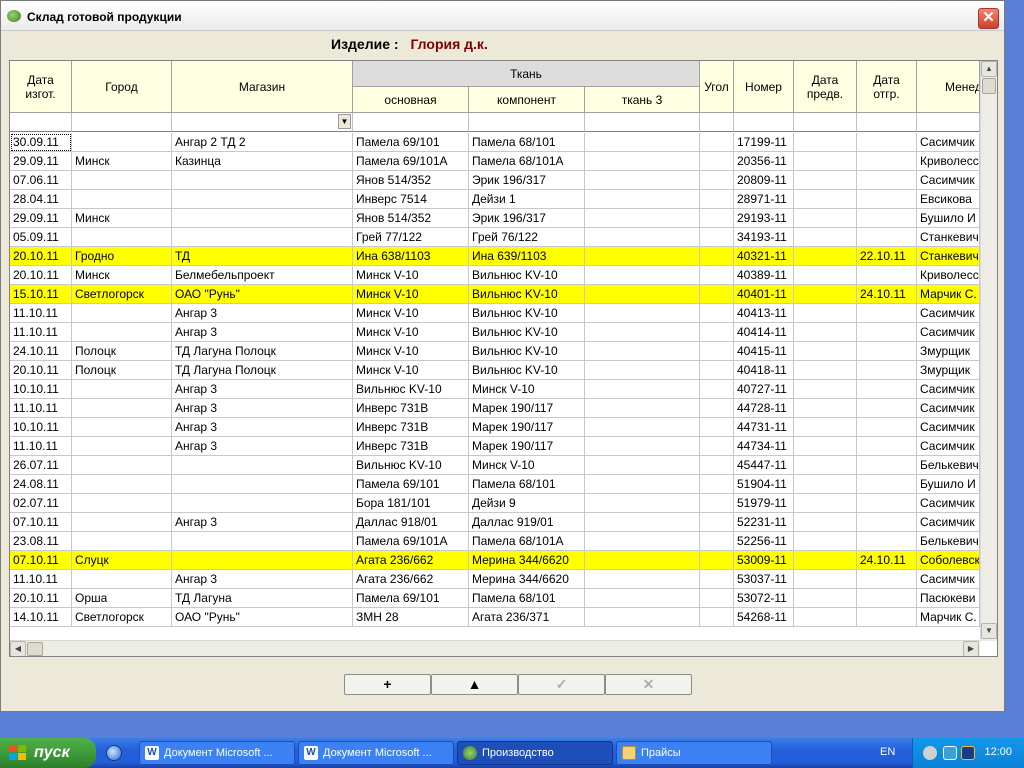 The width and height of the screenshot is (1024, 768). Describe the element at coordinates (527, 218) in the screenshot. I see `cell-fabric-component: Эрик 196/317` at that location.